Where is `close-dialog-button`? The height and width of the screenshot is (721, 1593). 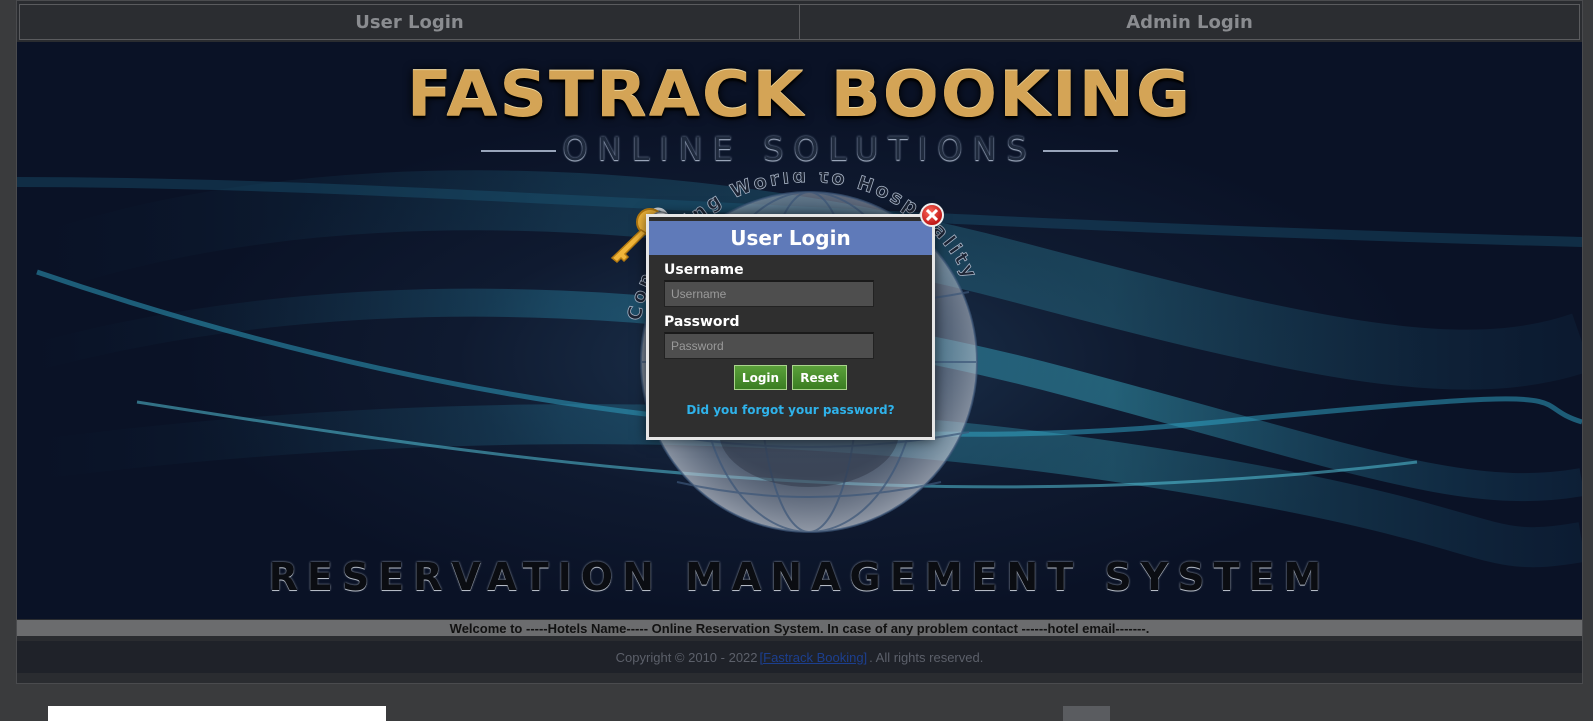 close-dialog-button is located at coordinates (932, 215).